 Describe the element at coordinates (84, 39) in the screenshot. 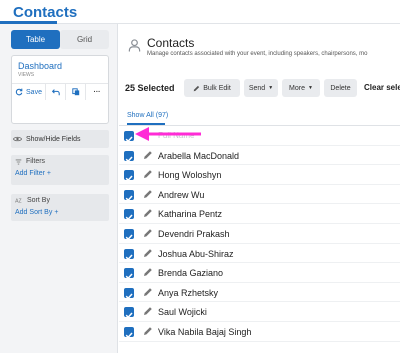

I see `grid-view-button: Grid` at that location.